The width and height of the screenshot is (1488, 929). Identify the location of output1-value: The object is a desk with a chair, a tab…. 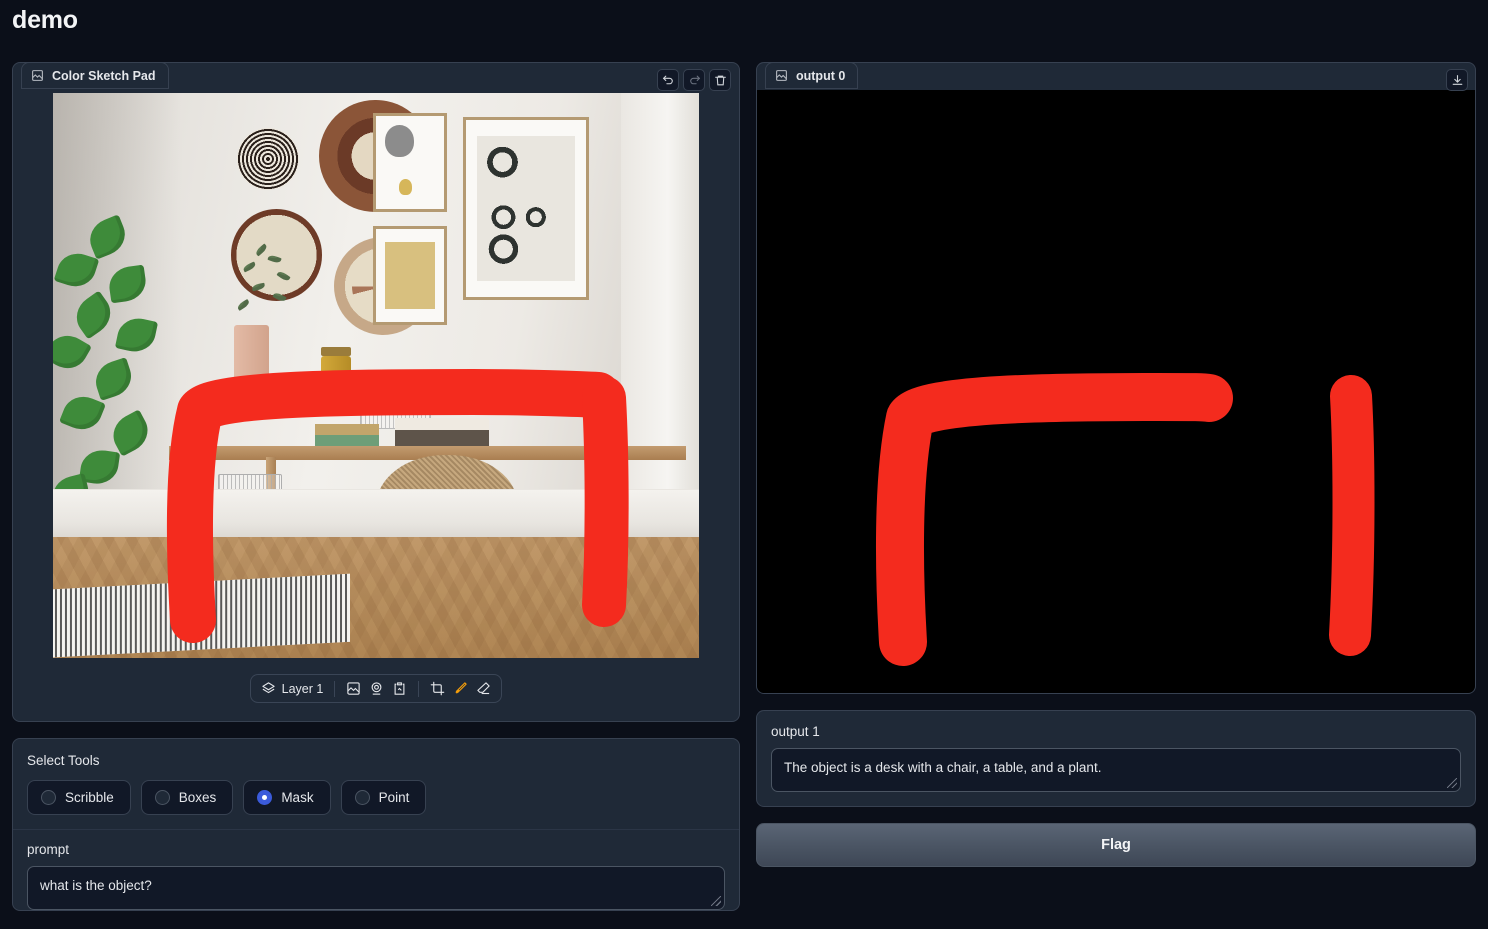
(943, 767).